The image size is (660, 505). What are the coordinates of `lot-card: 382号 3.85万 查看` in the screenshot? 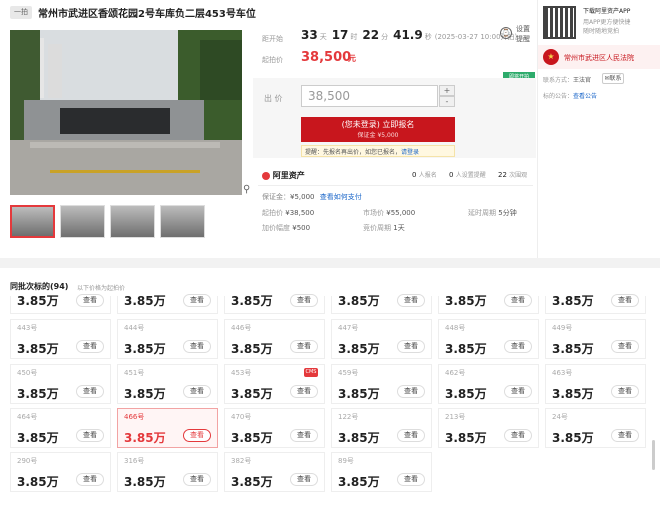 It's located at (274, 472).